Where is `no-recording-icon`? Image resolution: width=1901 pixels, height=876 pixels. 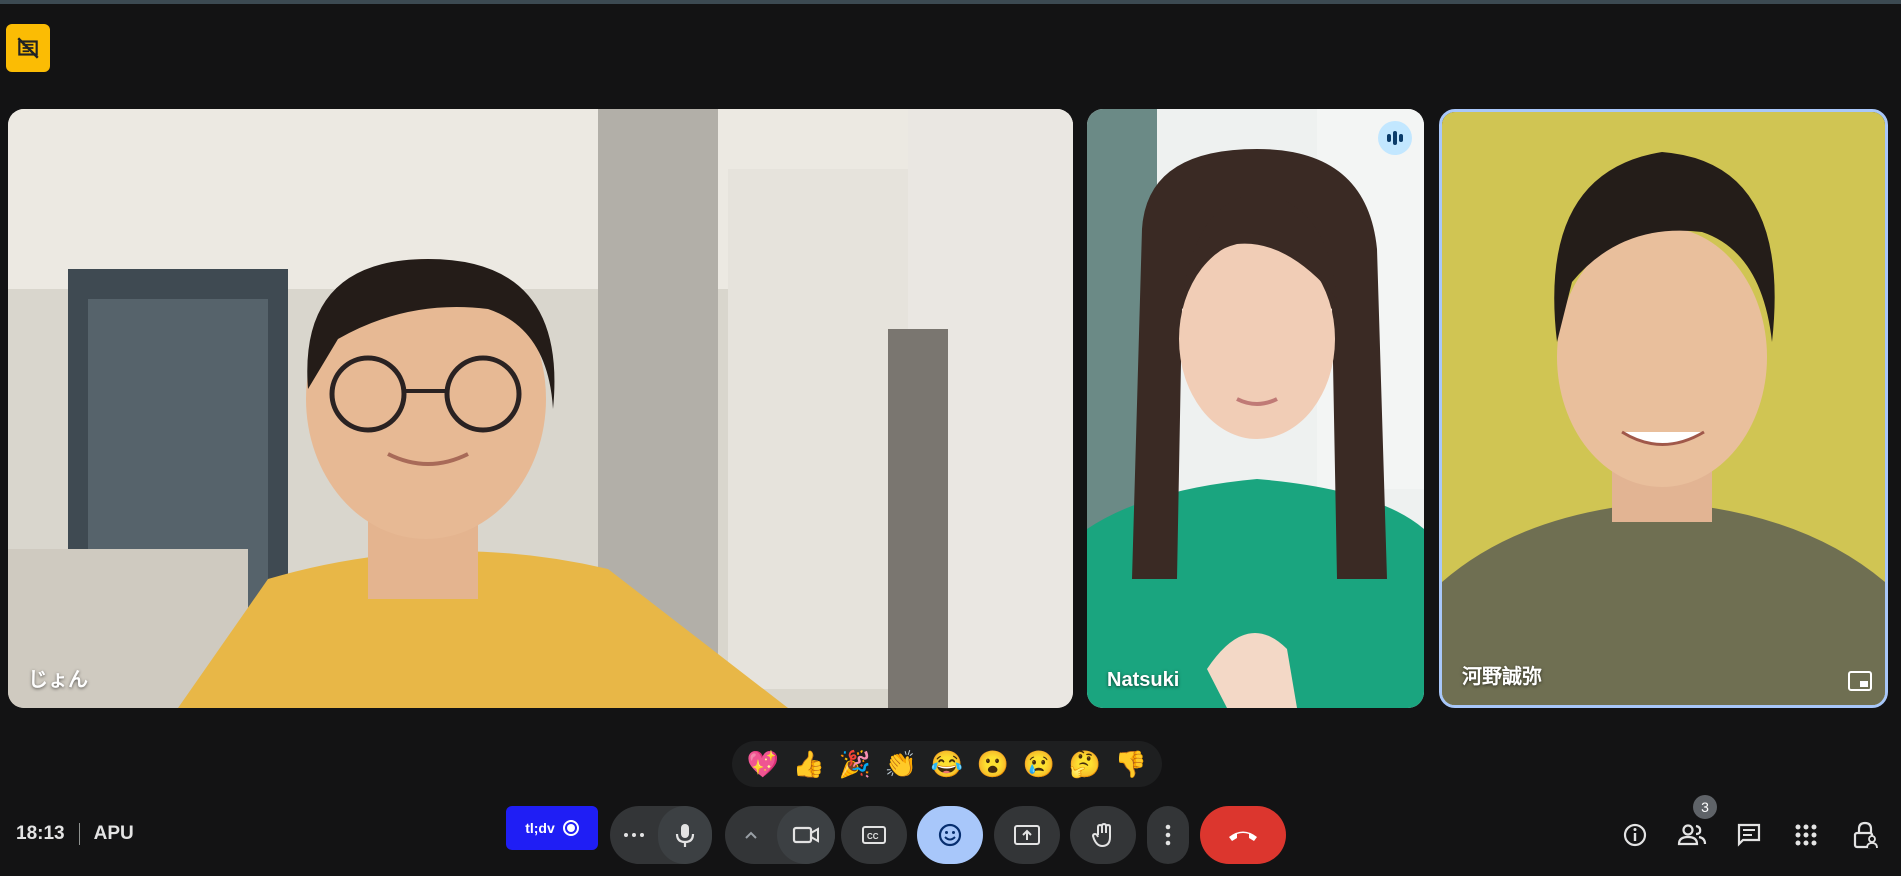
no-recording-icon is located at coordinates (28, 48).